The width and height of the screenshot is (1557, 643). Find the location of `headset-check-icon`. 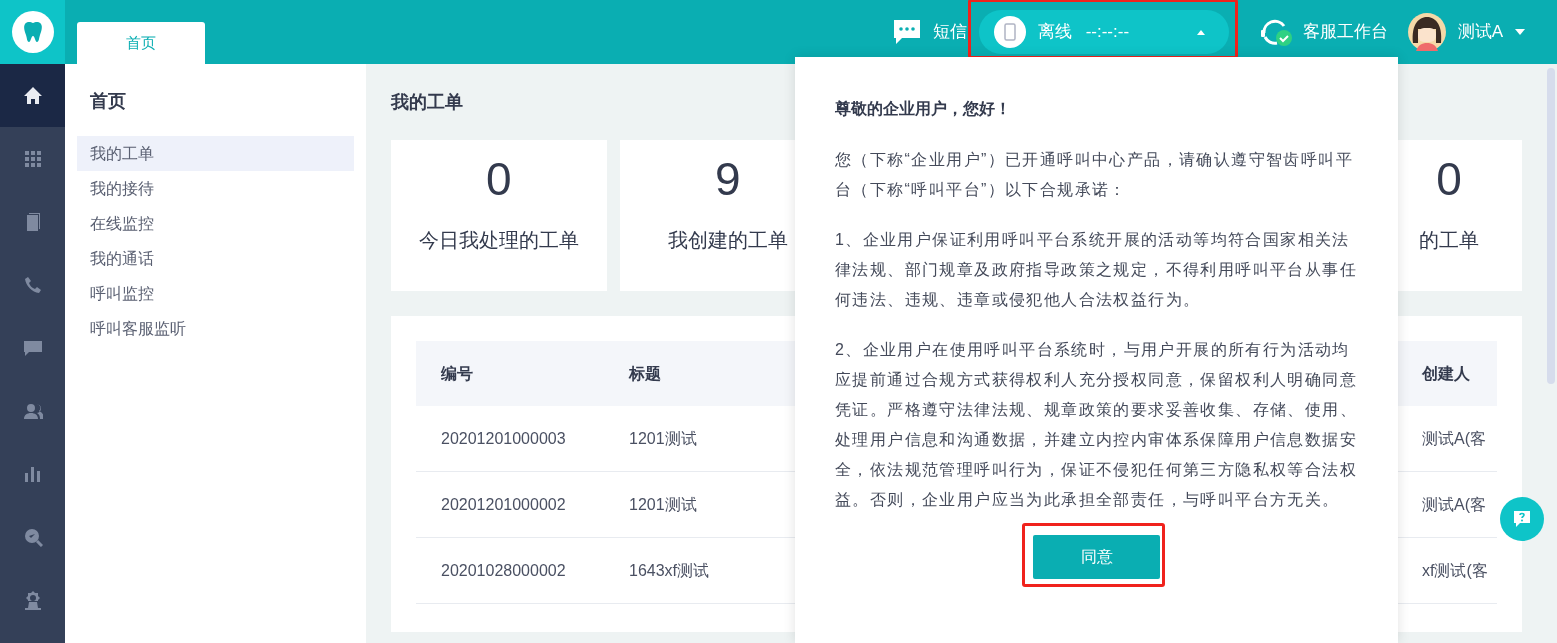

headset-check-icon is located at coordinates (1275, 32).